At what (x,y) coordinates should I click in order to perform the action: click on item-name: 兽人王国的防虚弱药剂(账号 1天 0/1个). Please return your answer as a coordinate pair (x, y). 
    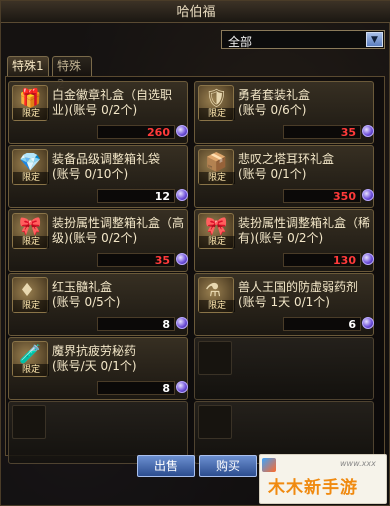
    Looking at the image, I should click on (298, 294).